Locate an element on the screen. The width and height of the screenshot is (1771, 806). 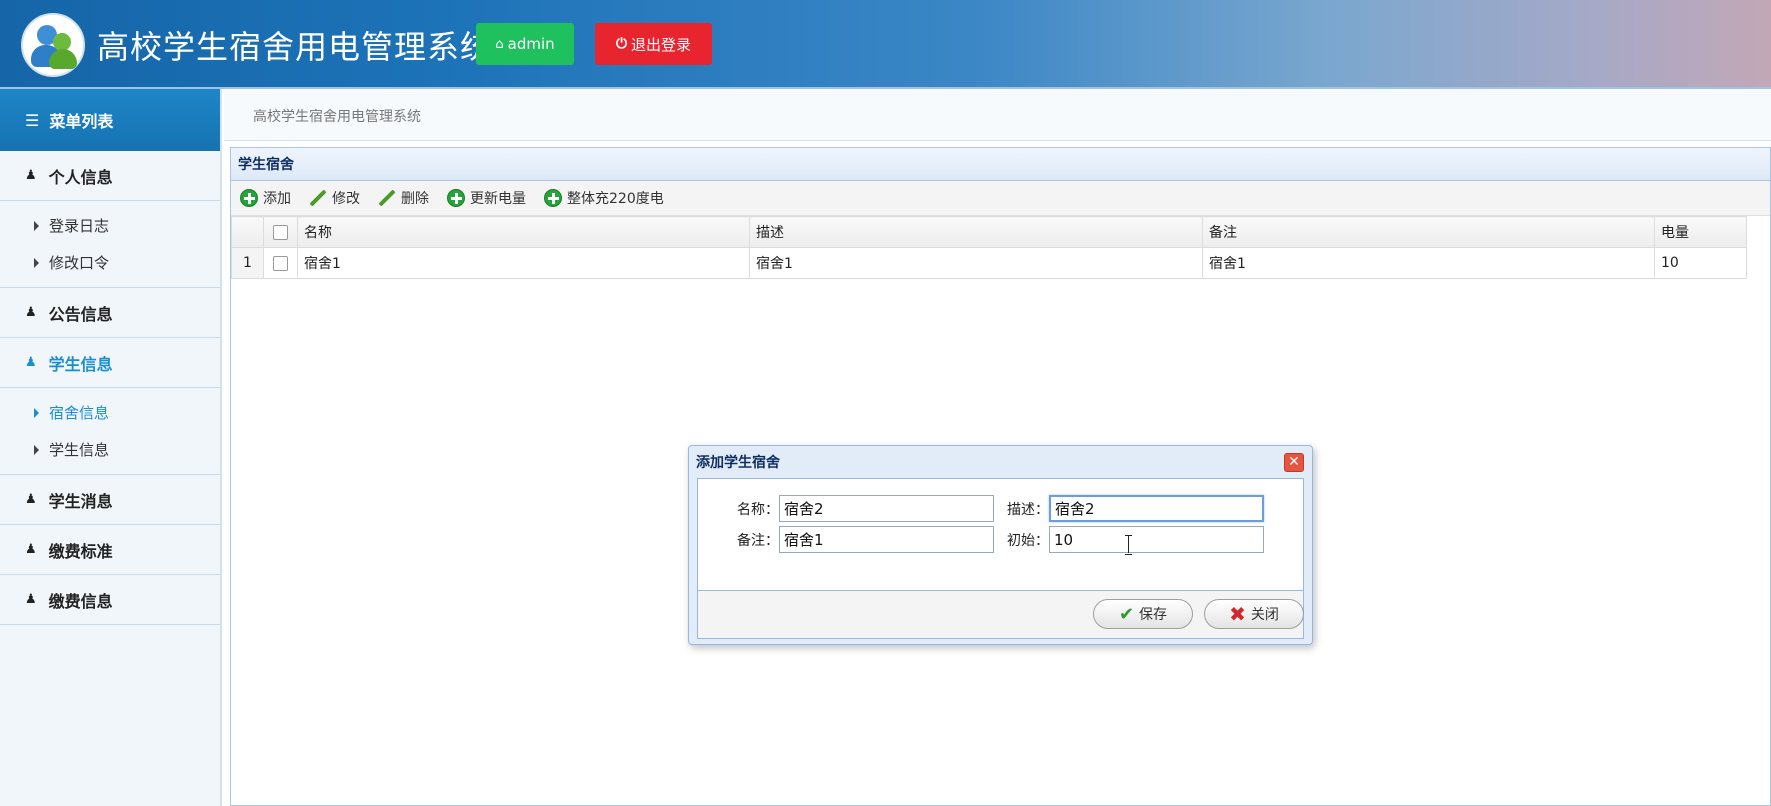
sidebar-group-fee-standard: ♟ 缴费标准 is located at coordinates (110, 550).